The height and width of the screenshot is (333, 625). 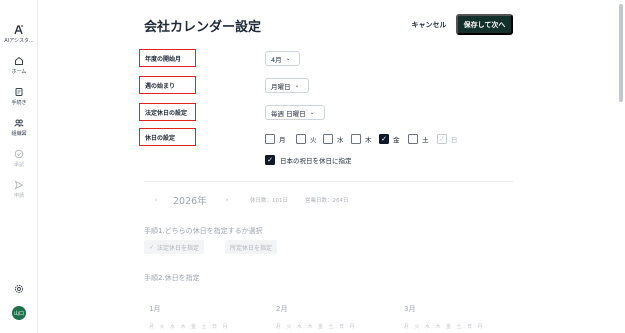 What do you see at coordinates (19, 313) in the screenshot?
I see `avatar: 山口` at bounding box center [19, 313].